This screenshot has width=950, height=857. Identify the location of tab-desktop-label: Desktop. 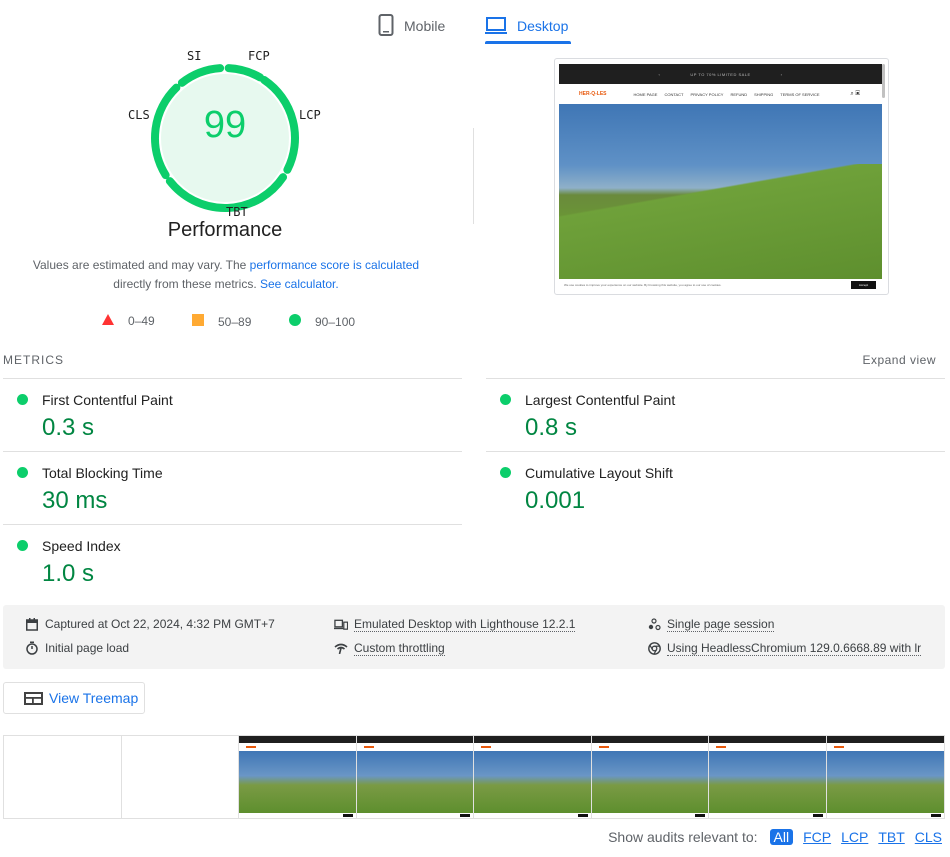
(543, 26).